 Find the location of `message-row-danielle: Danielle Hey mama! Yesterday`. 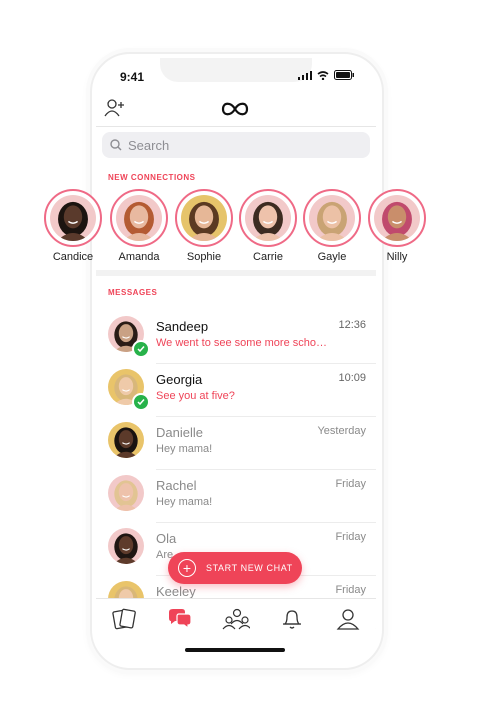

message-row-danielle: Danielle Hey mama! Yesterday is located at coordinates (242, 444).